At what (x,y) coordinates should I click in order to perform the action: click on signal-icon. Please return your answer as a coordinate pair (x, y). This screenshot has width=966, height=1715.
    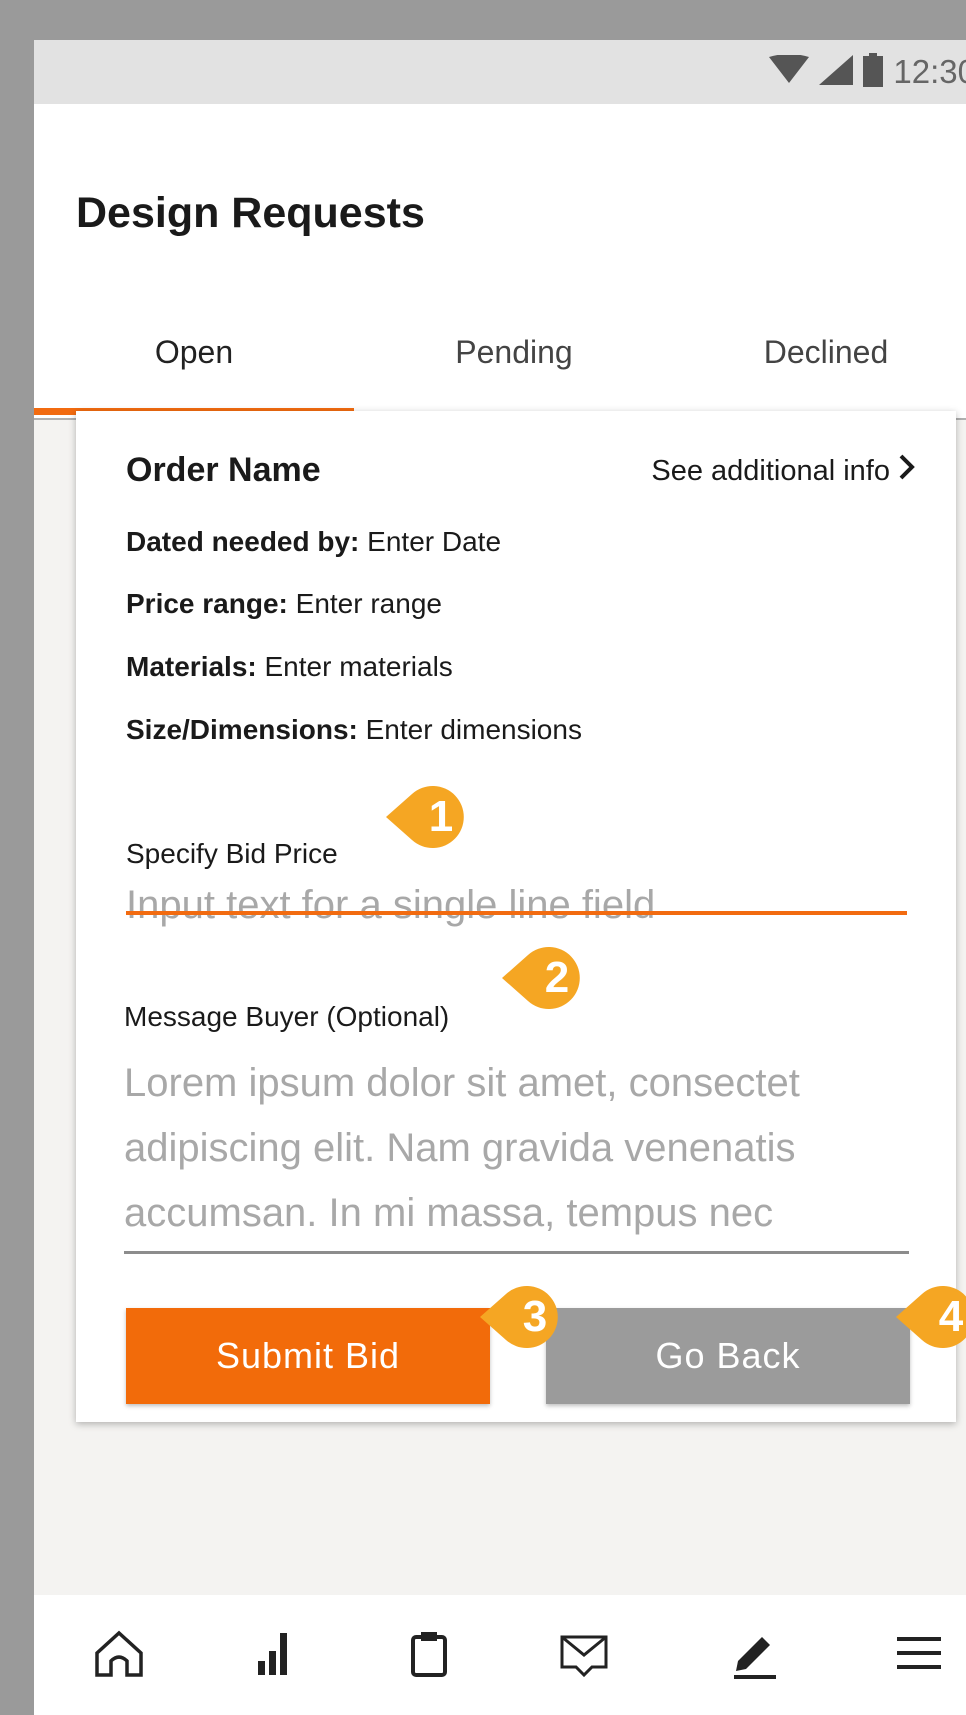
    Looking at the image, I should click on (836, 72).